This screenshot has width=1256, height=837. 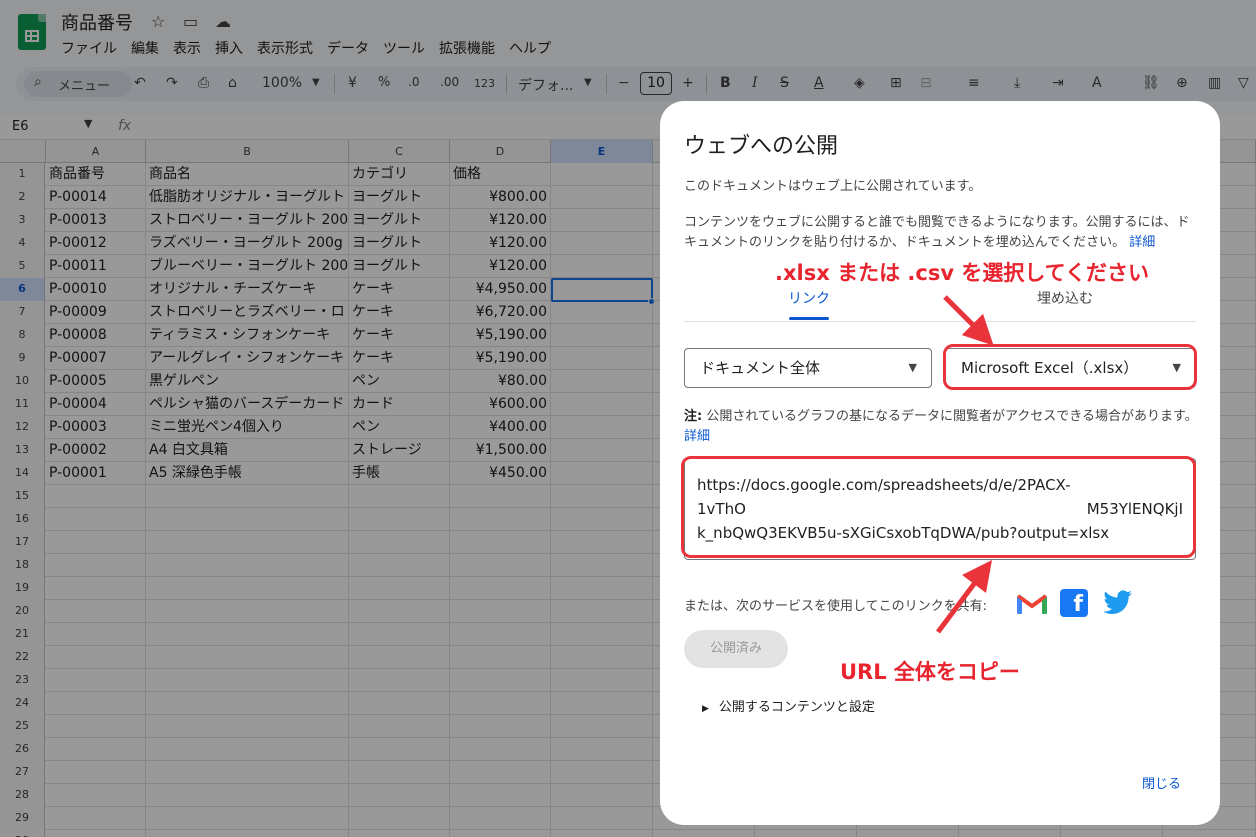 I want to click on arrow-to-format-select, so click(x=968, y=320).